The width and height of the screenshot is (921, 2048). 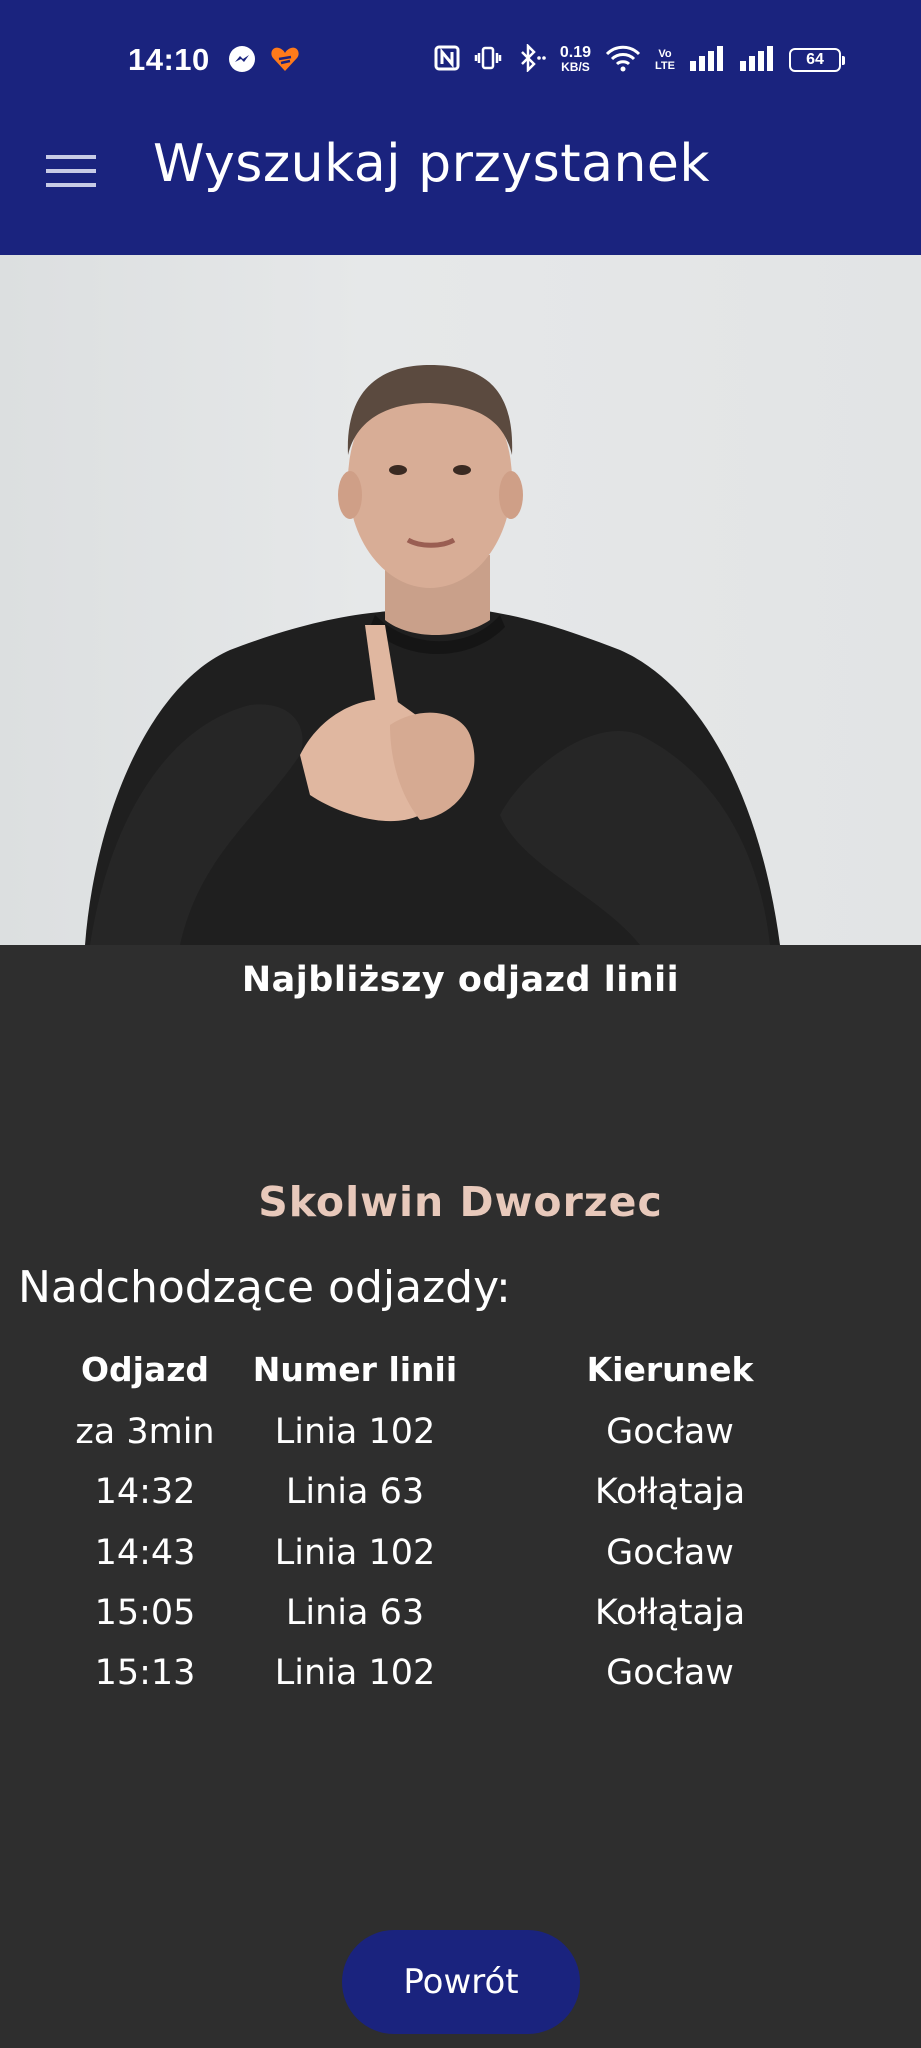 What do you see at coordinates (145, 1369) in the screenshot?
I see `column-header-departure: Odjazd` at bounding box center [145, 1369].